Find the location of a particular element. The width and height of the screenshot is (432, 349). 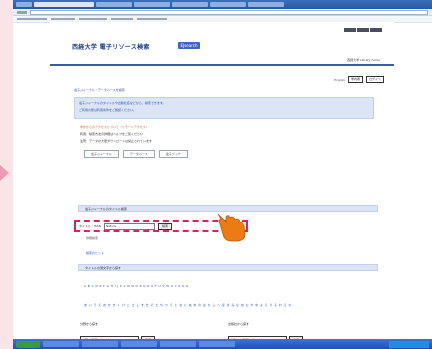

start-button is located at coordinates (28, 344).